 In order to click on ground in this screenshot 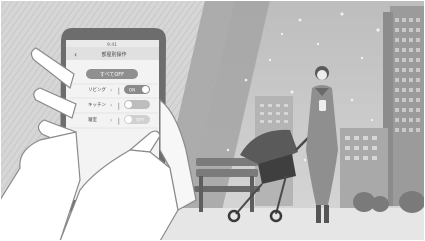, I will do `click(287, 224)`.